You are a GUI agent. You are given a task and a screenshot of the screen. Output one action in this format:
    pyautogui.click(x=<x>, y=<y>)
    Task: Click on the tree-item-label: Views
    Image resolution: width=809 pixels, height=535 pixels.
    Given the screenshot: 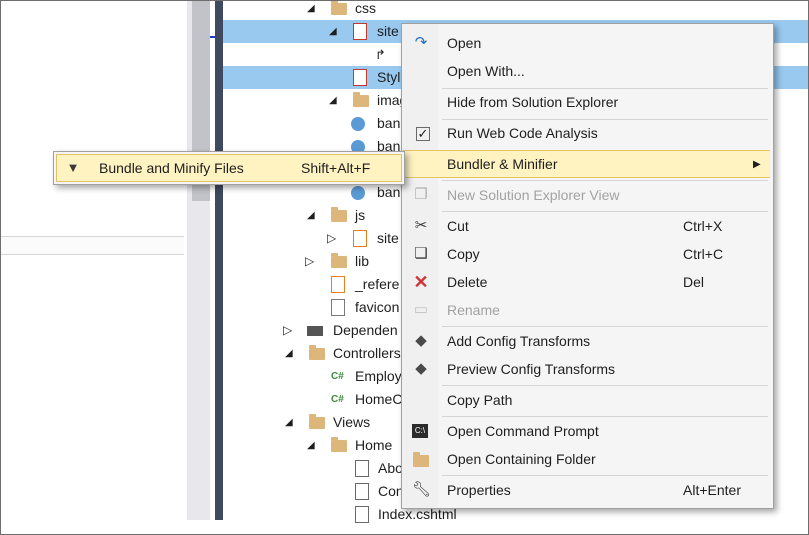 What is the action you would take?
    pyautogui.click(x=352, y=422)
    